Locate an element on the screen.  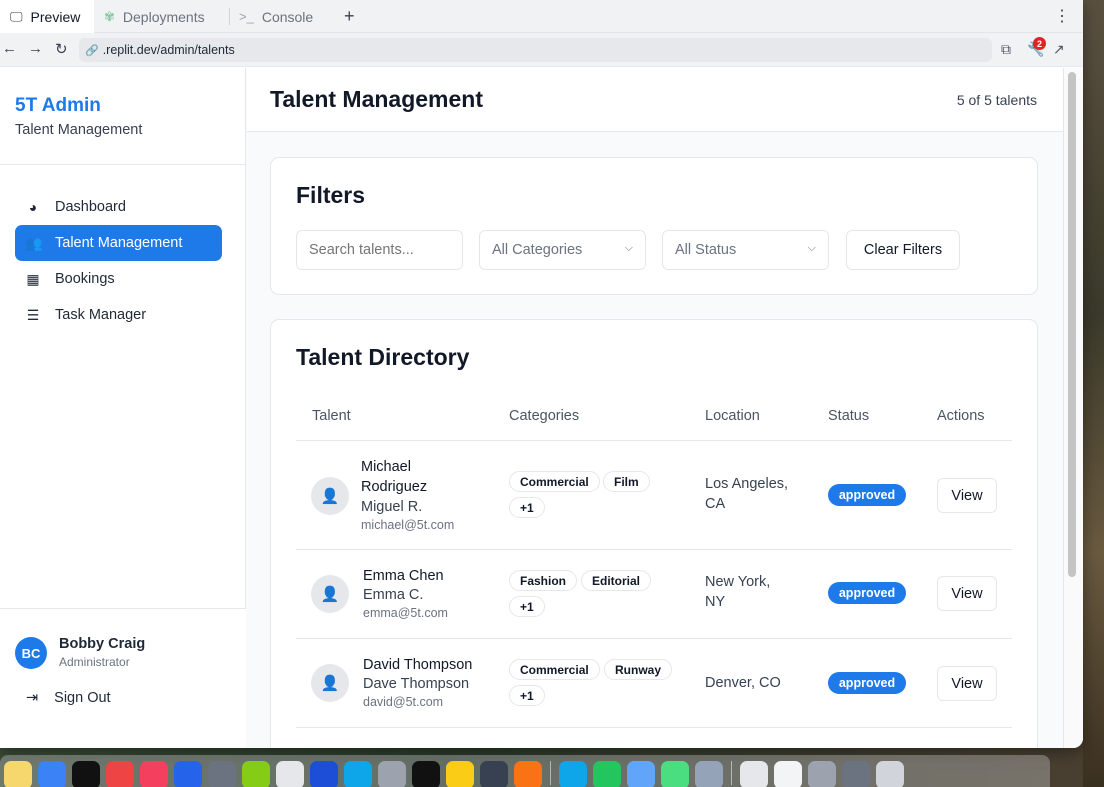
column-header-talent: Talent is located at coordinates (331, 416).